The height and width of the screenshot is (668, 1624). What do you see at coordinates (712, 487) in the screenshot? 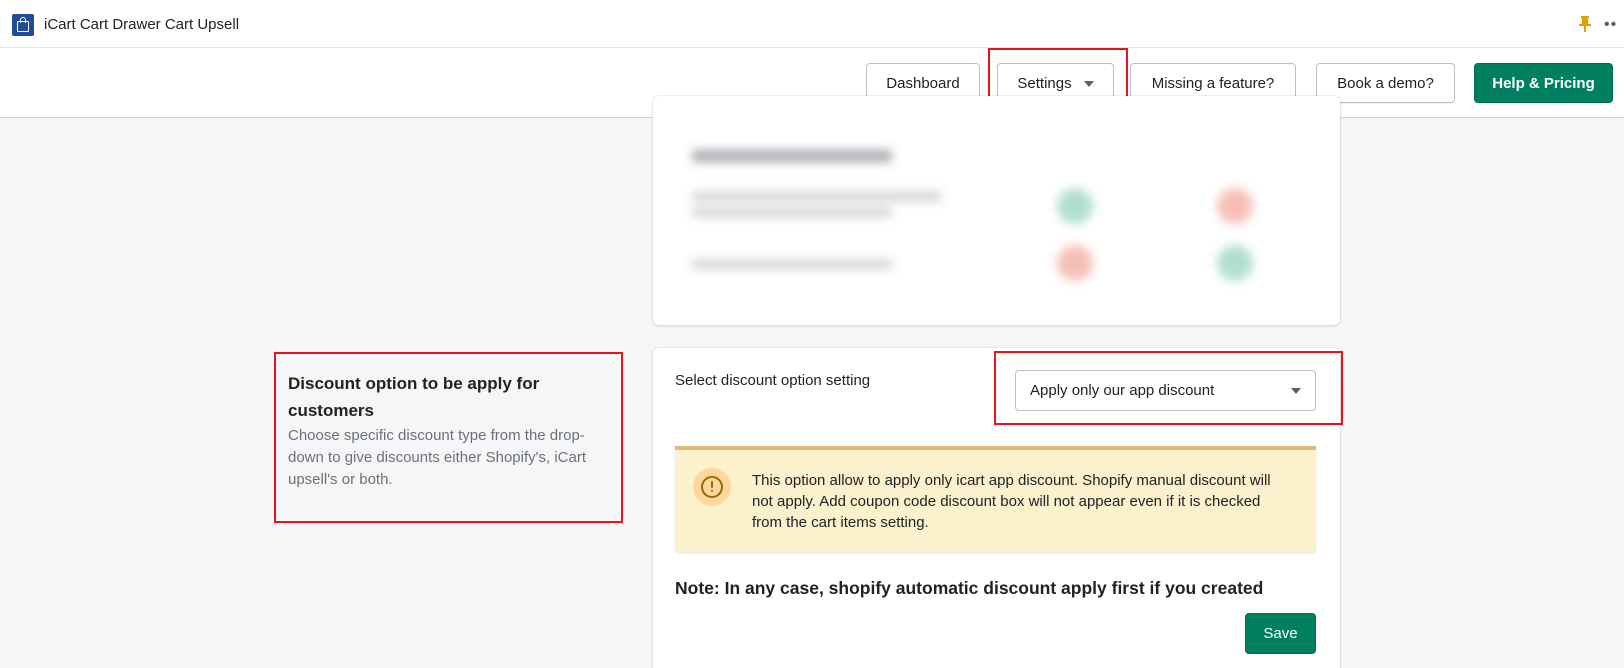
I see `alert-circle-icon` at bounding box center [712, 487].